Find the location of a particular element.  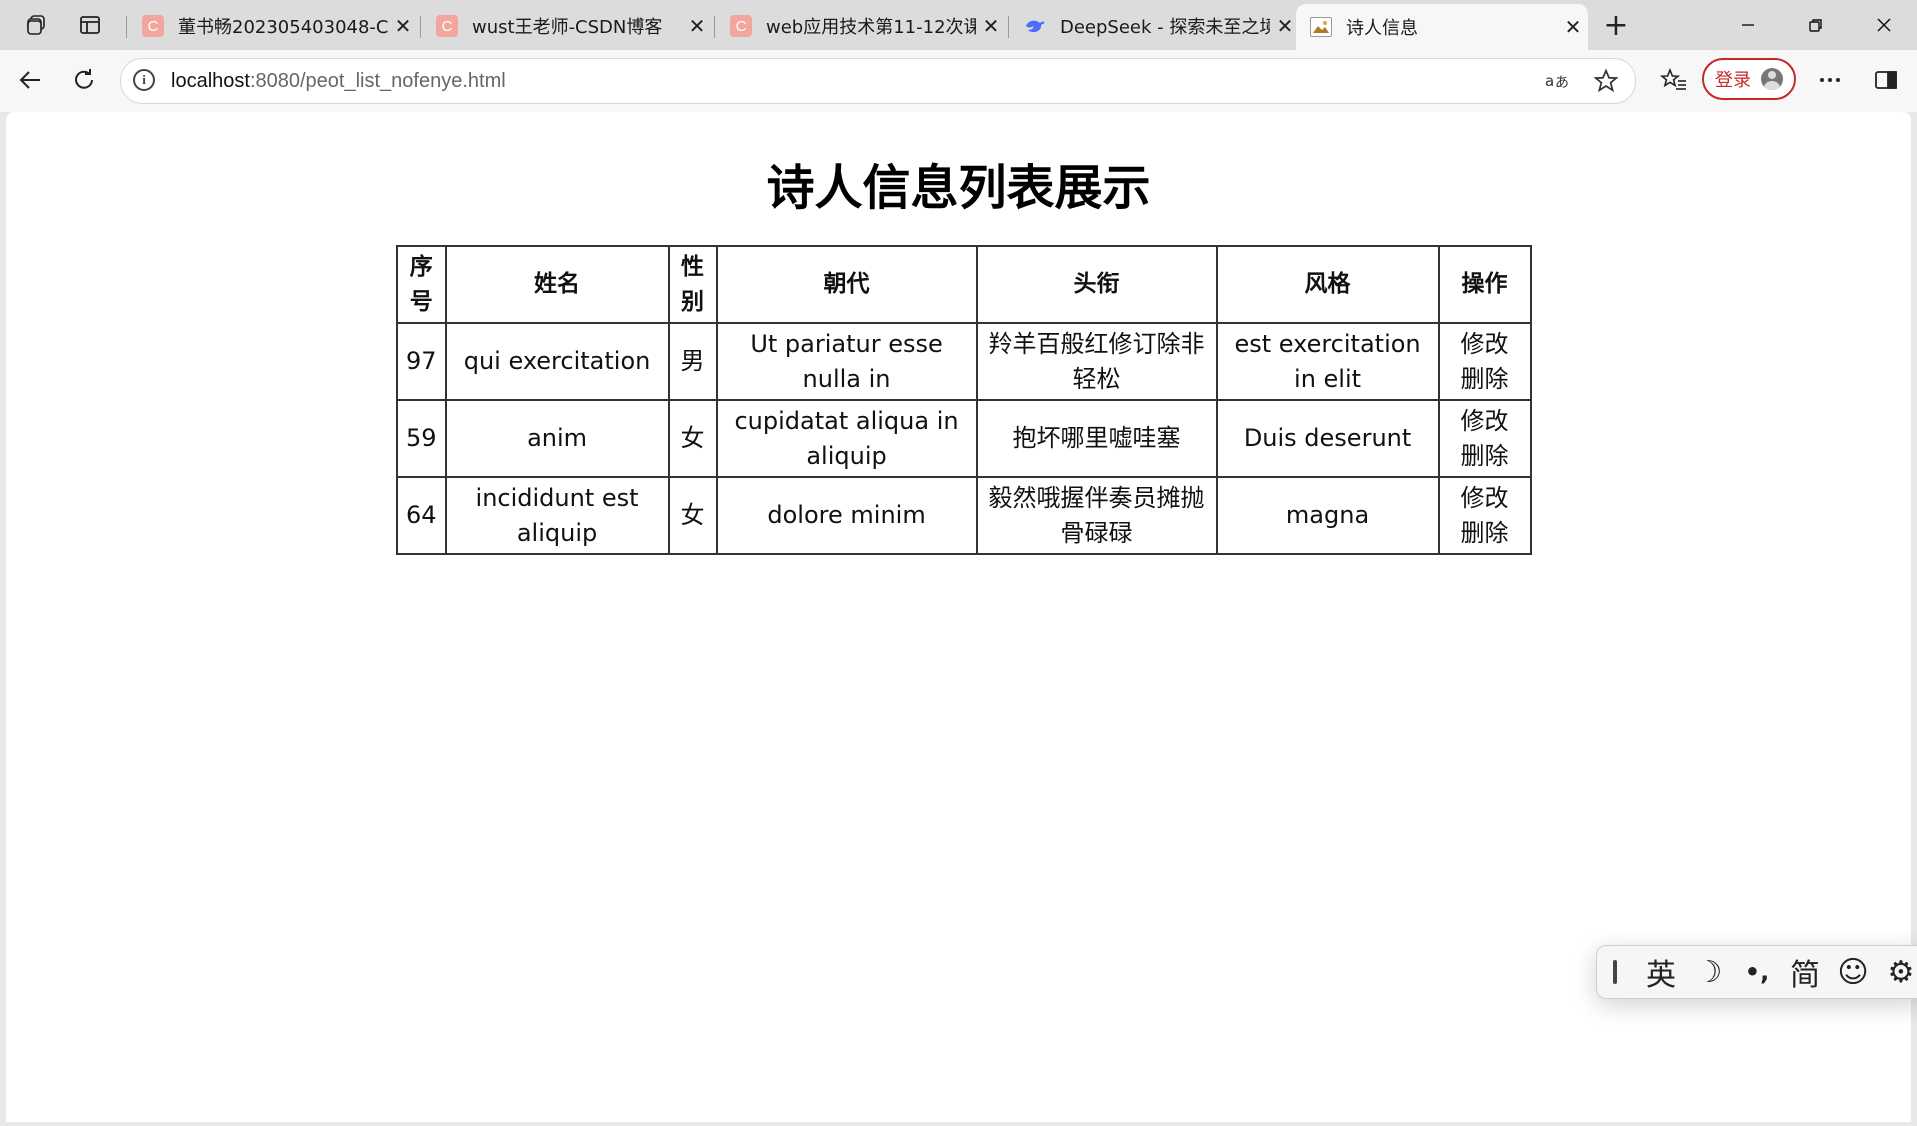

favorite-star-icon is located at coordinates (1606, 81).